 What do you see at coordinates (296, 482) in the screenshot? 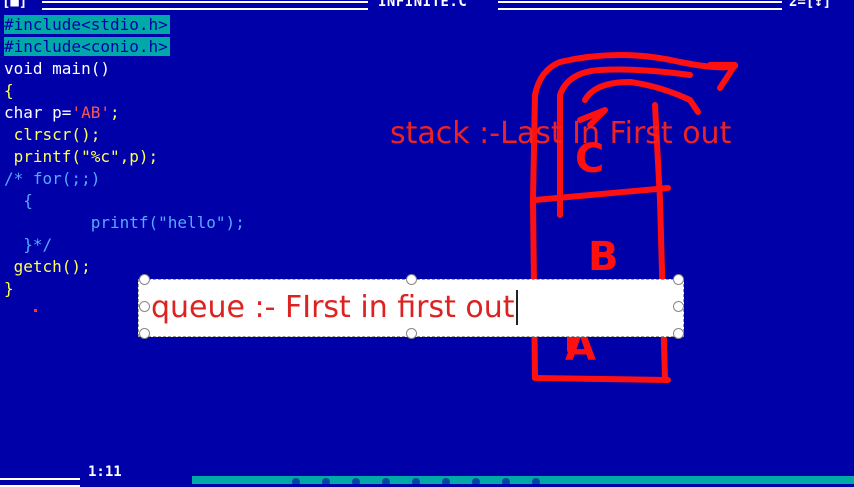
I see `scroll-thumb` at bounding box center [296, 482].